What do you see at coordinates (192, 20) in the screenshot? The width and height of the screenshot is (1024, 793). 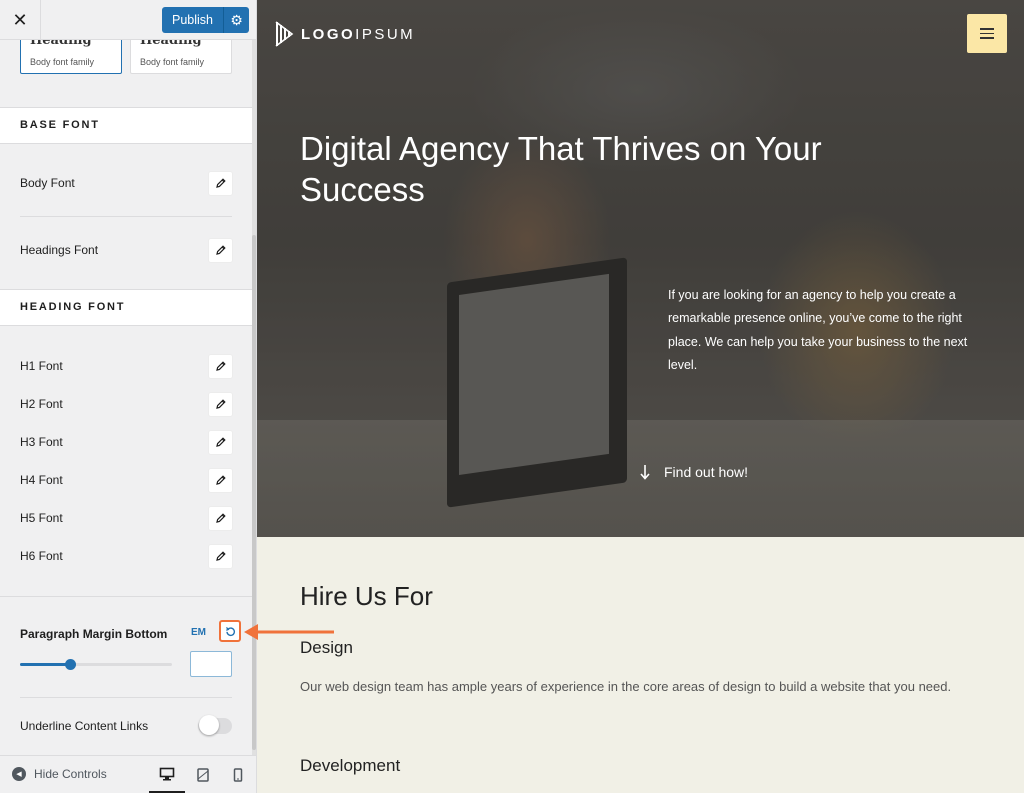 I see `publish-button: Publish` at bounding box center [192, 20].